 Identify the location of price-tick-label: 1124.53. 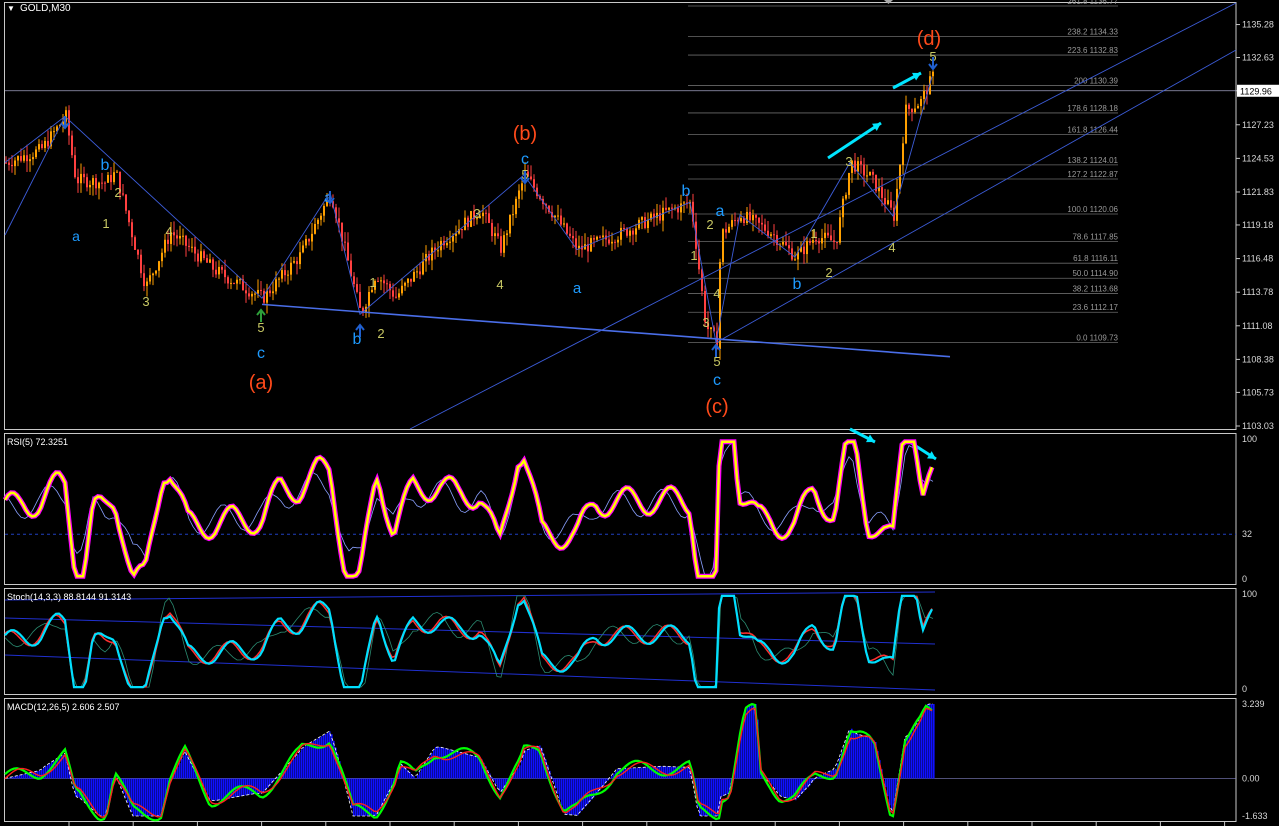
(1258, 158).